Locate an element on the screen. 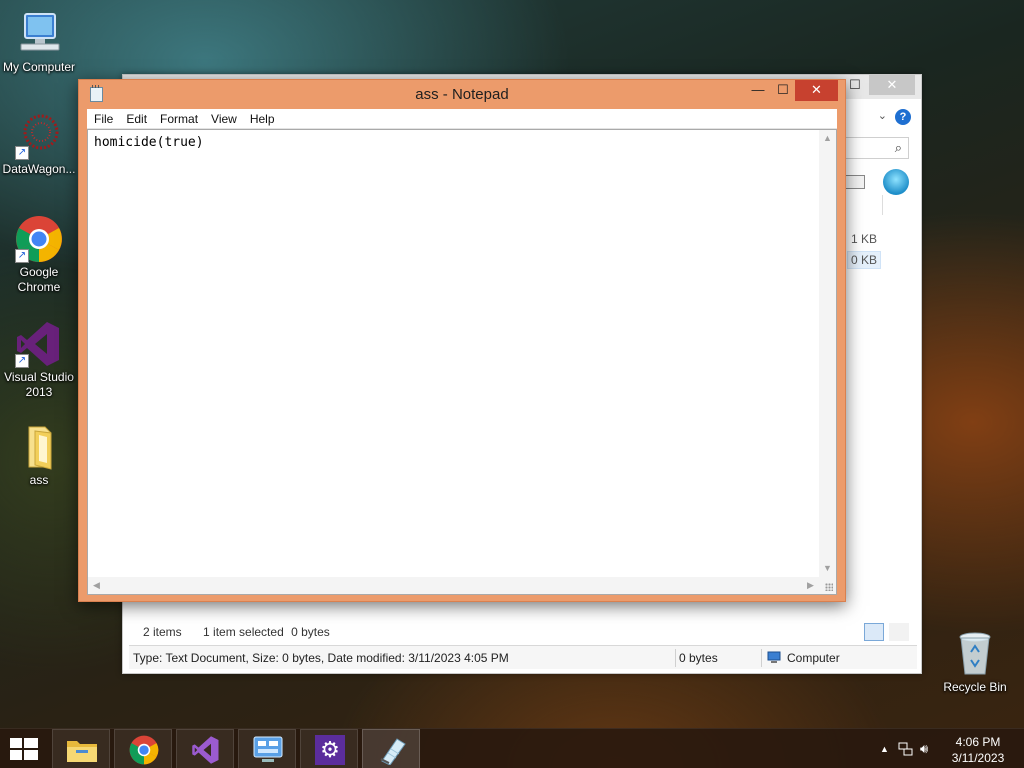  volume-icon: 🔊︎ is located at coordinates (924, 749).